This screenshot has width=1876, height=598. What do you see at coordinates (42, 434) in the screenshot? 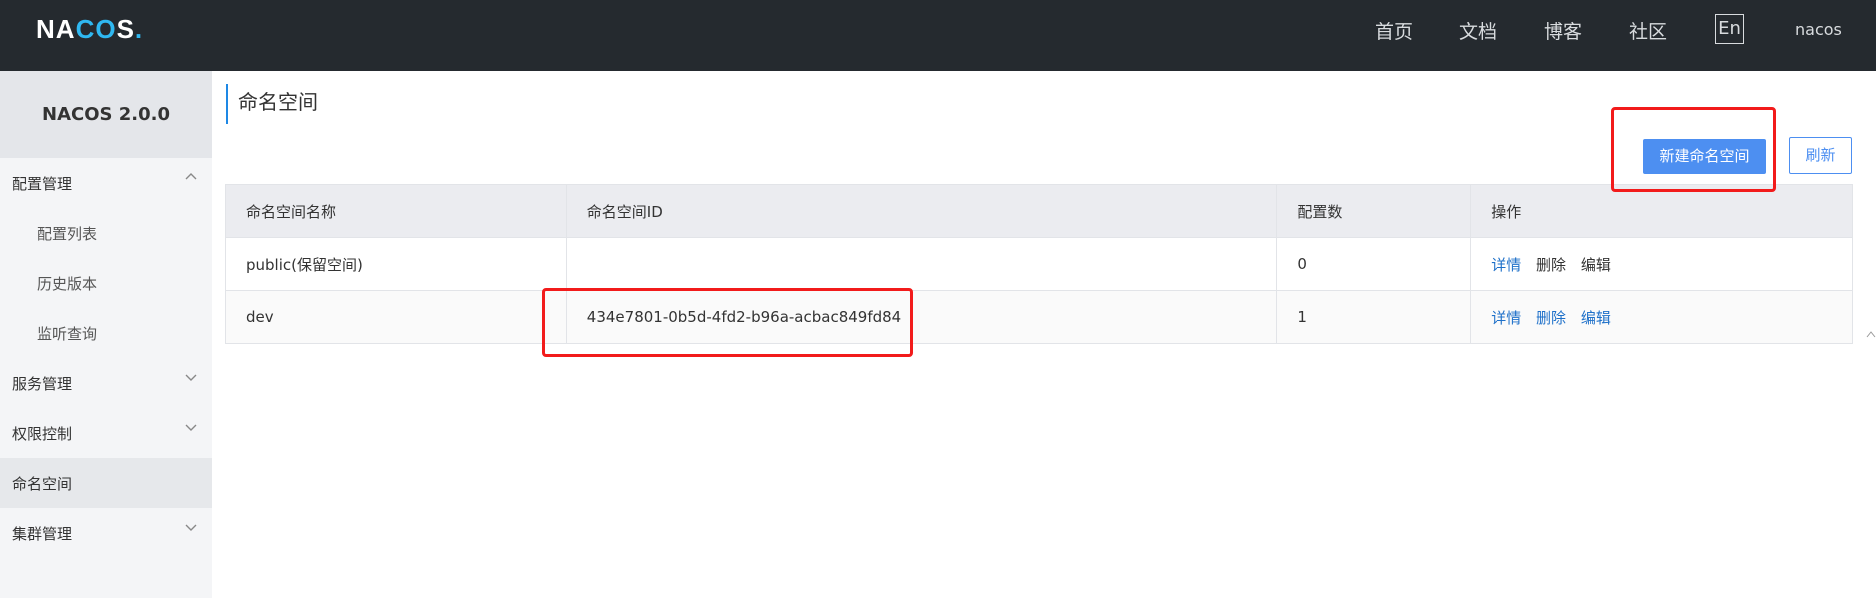
I see `sidebar-item-label: 权限控制` at bounding box center [42, 434].